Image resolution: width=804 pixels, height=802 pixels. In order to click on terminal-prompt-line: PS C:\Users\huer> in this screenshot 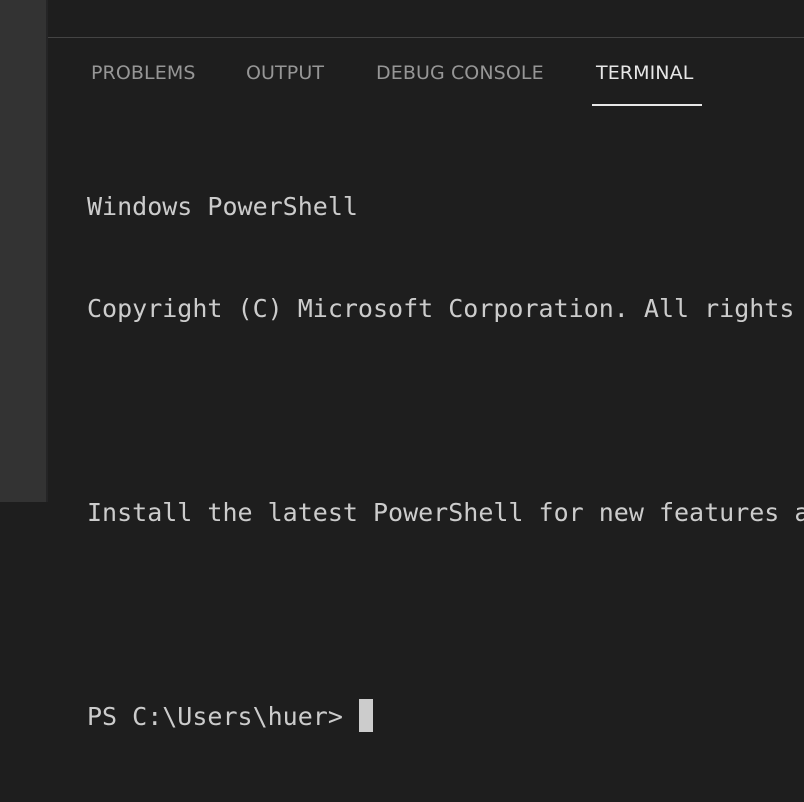, I will do `click(445, 716)`.